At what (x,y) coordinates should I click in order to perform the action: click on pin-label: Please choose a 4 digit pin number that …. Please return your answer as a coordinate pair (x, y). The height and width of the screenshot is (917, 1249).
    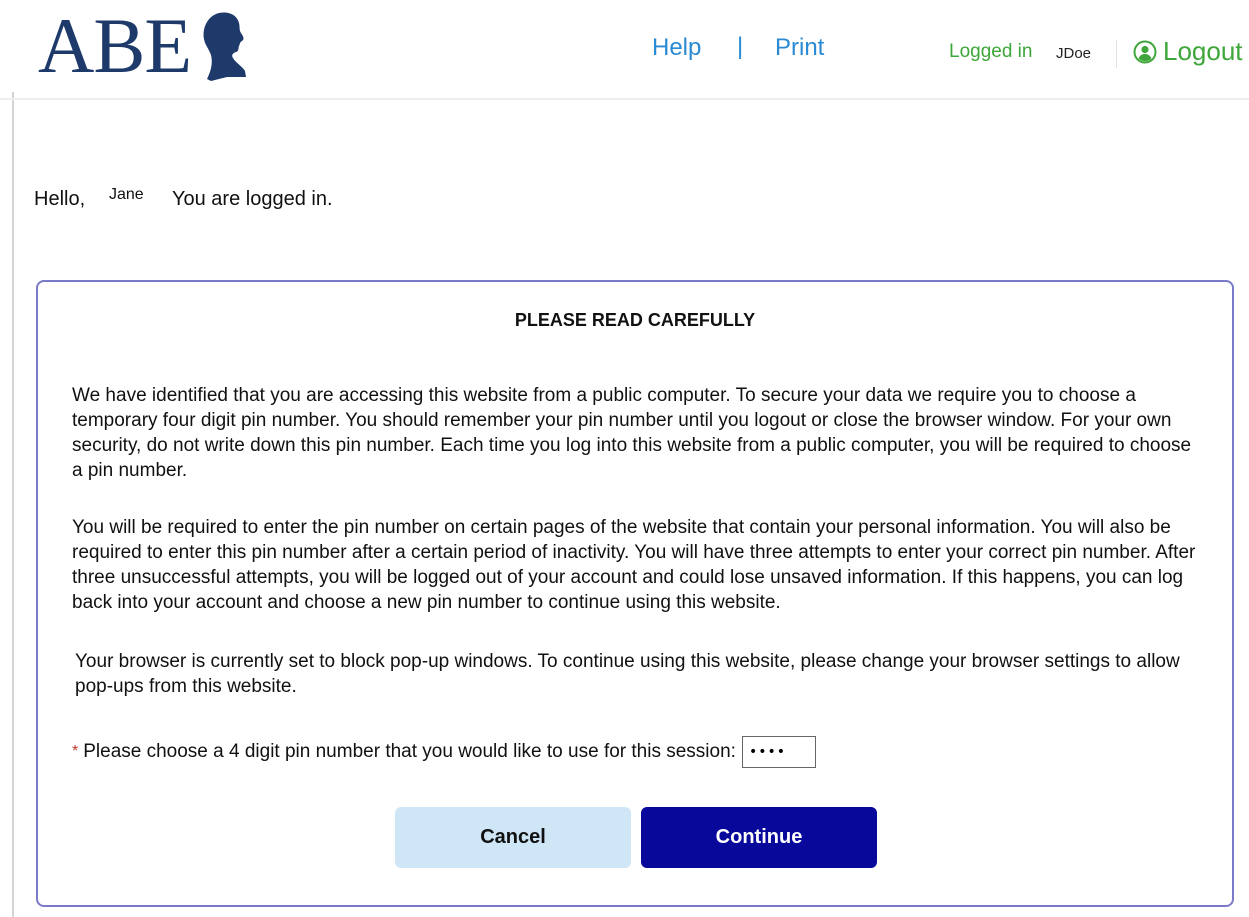
    Looking at the image, I should click on (409, 751).